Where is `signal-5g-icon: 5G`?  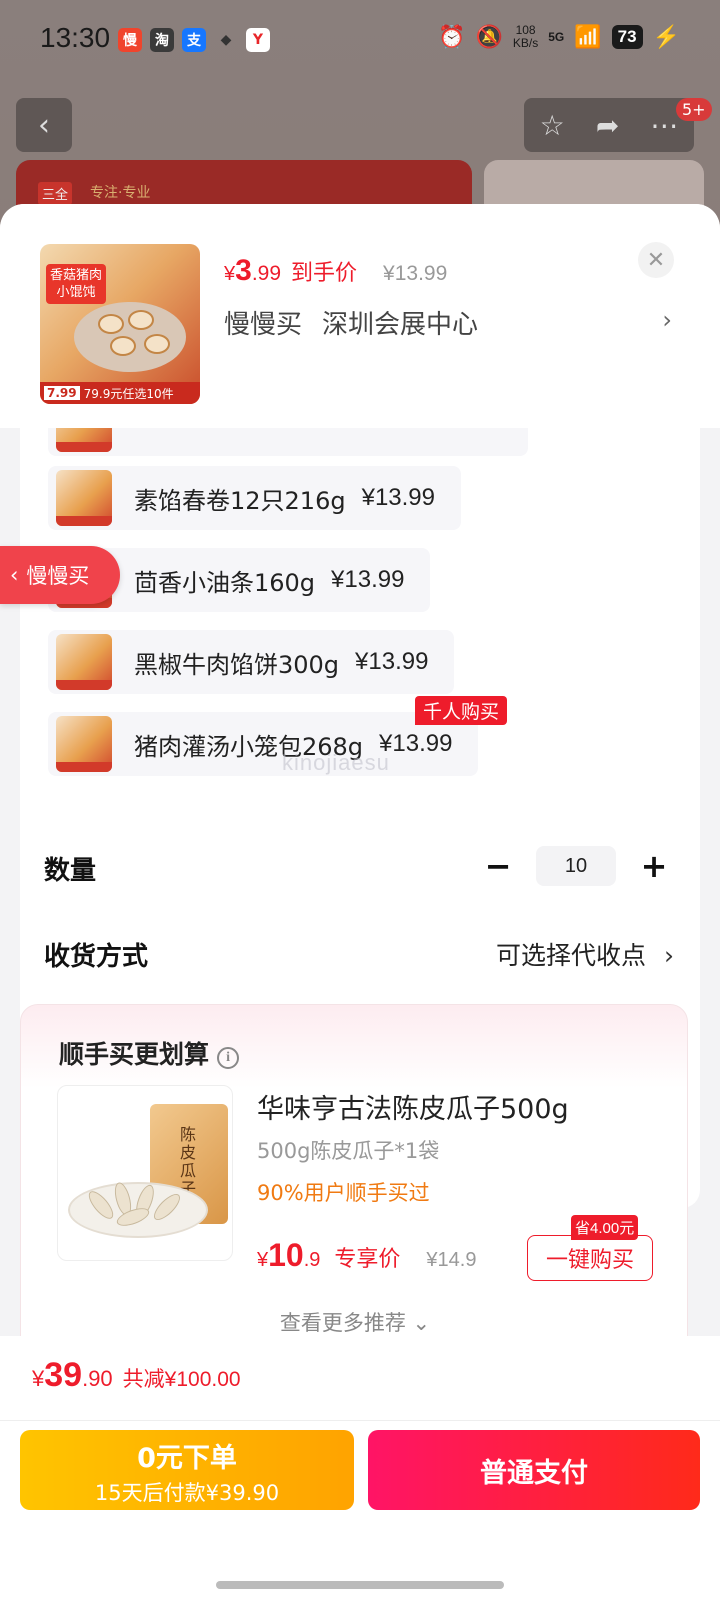 signal-5g-icon: 5G is located at coordinates (556, 37).